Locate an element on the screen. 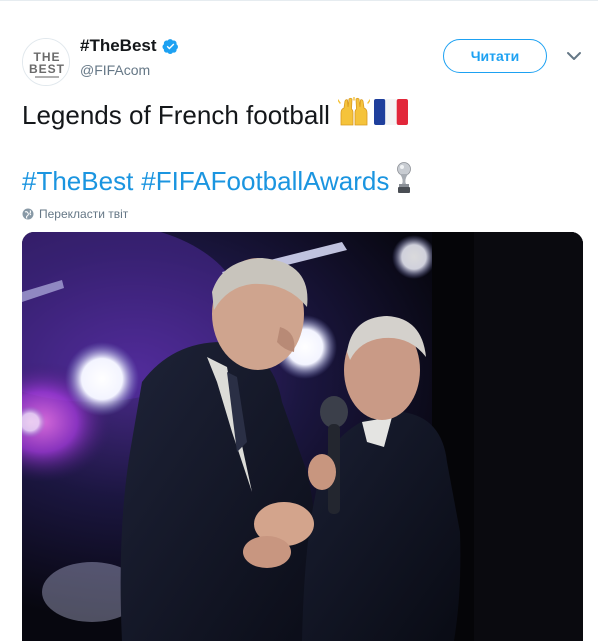  tweet-text-line-1: Legends of French football is located at coordinates (215, 115).